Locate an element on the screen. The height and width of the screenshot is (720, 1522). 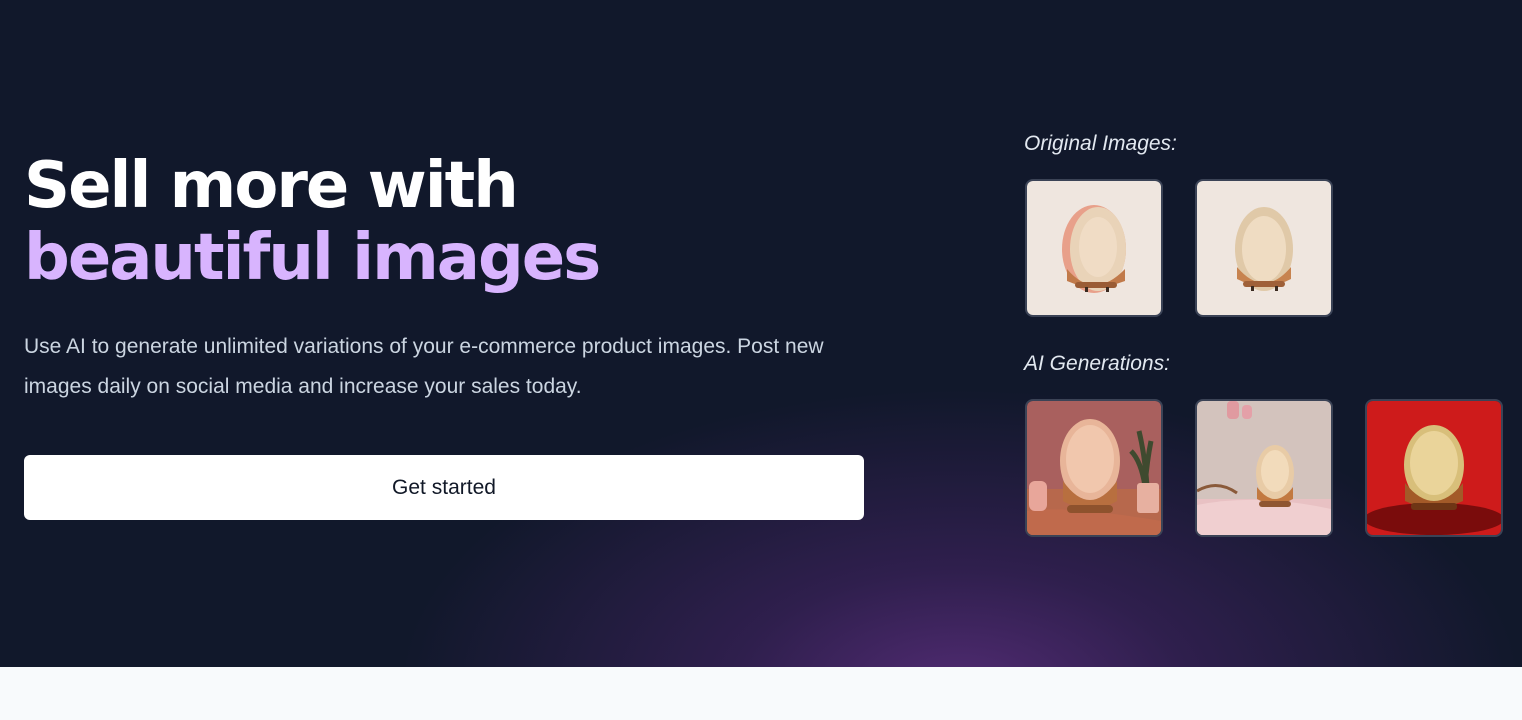
next-section is located at coordinates (761, 693).